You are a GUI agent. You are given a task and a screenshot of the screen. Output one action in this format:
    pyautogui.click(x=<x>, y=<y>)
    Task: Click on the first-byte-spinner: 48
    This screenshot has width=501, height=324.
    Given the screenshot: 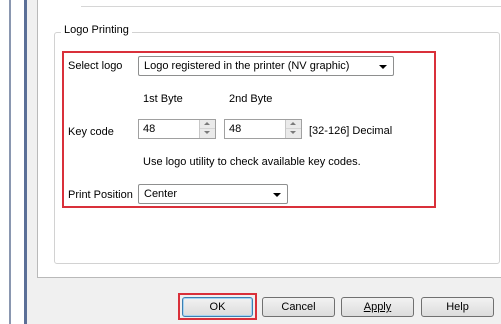 What is the action you would take?
    pyautogui.click(x=177, y=129)
    